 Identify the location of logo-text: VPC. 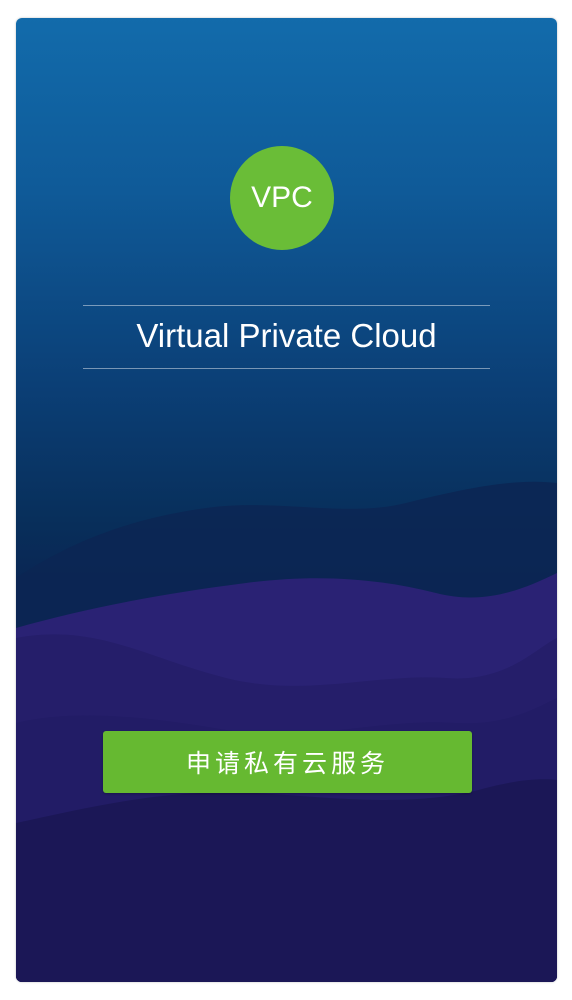
(282, 197).